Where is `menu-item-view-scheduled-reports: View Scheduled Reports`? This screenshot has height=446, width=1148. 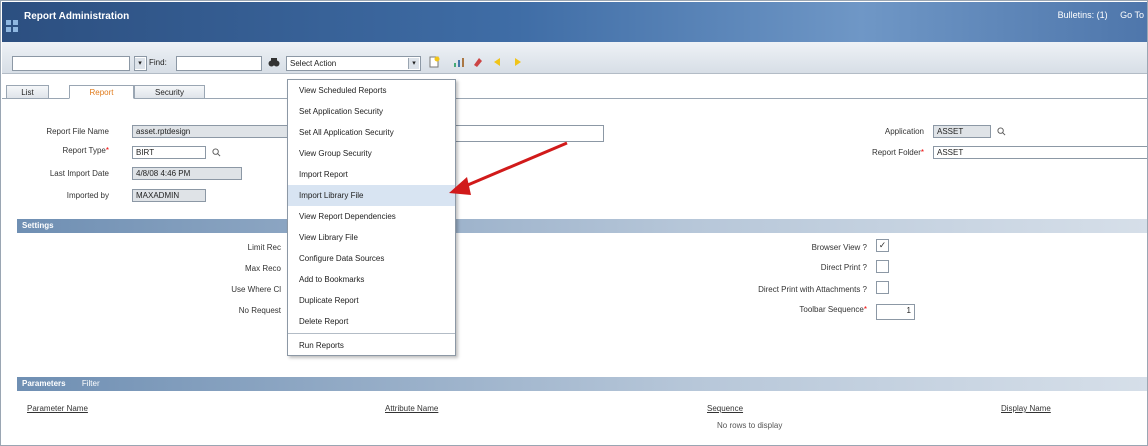
menu-item-view-scheduled-reports: View Scheduled Reports is located at coordinates (371, 90).